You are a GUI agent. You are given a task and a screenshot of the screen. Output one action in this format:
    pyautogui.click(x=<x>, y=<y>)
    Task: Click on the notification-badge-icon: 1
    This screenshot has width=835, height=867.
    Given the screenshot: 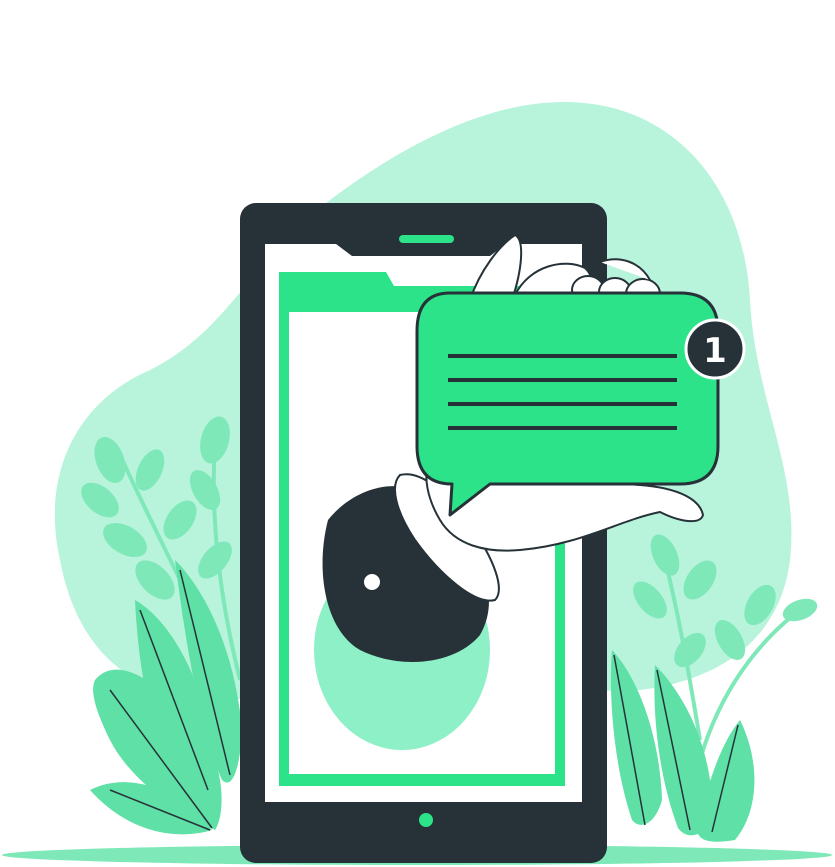 What is the action you would take?
    pyautogui.click(x=715, y=349)
    